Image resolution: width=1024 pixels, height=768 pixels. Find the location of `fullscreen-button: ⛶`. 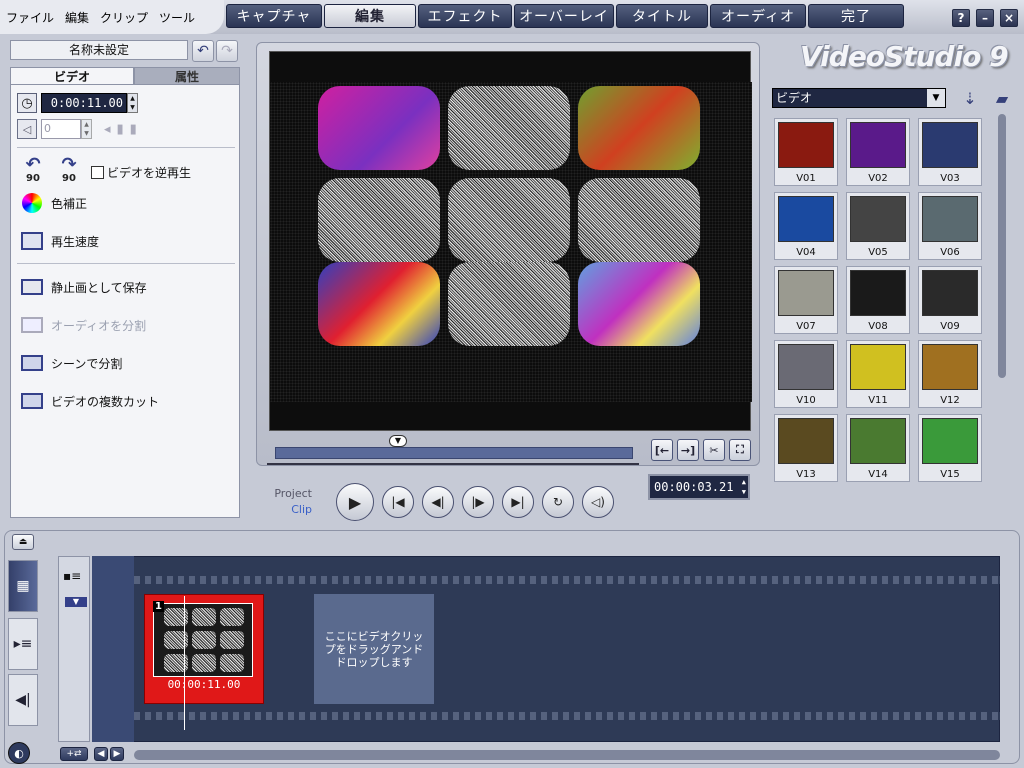

fullscreen-button: ⛶ is located at coordinates (740, 450).